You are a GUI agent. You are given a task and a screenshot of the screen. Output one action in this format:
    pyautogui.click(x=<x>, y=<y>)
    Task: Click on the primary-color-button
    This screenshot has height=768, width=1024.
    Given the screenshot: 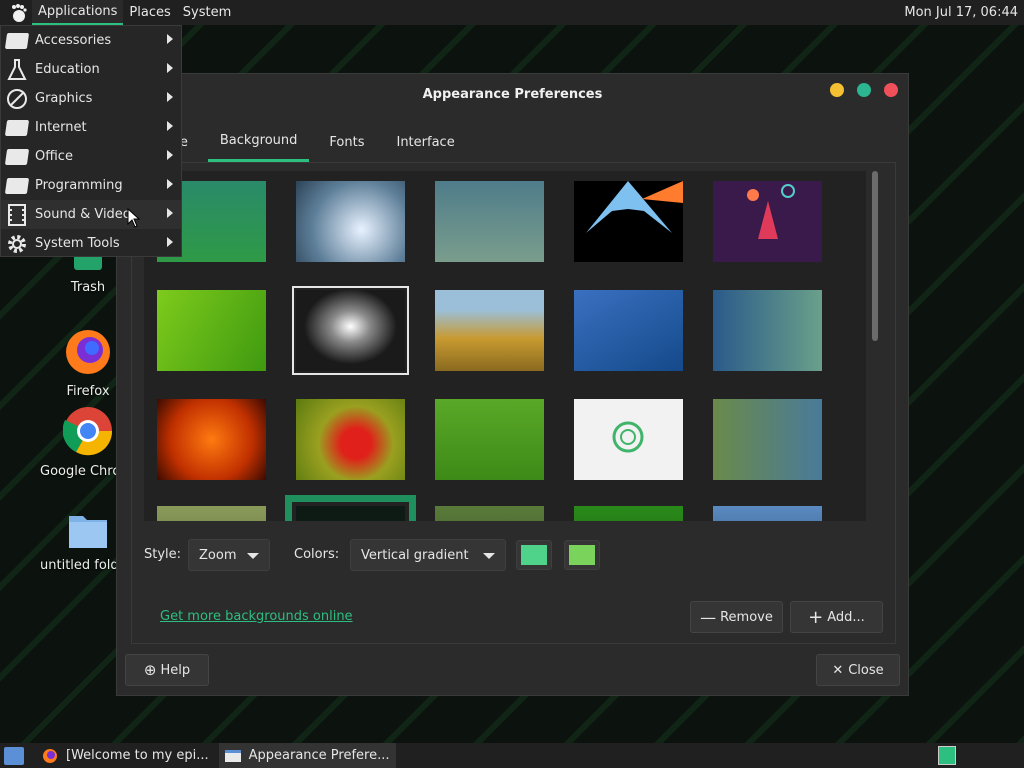 What is the action you would take?
    pyautogui.click(x=534, y=555)
    